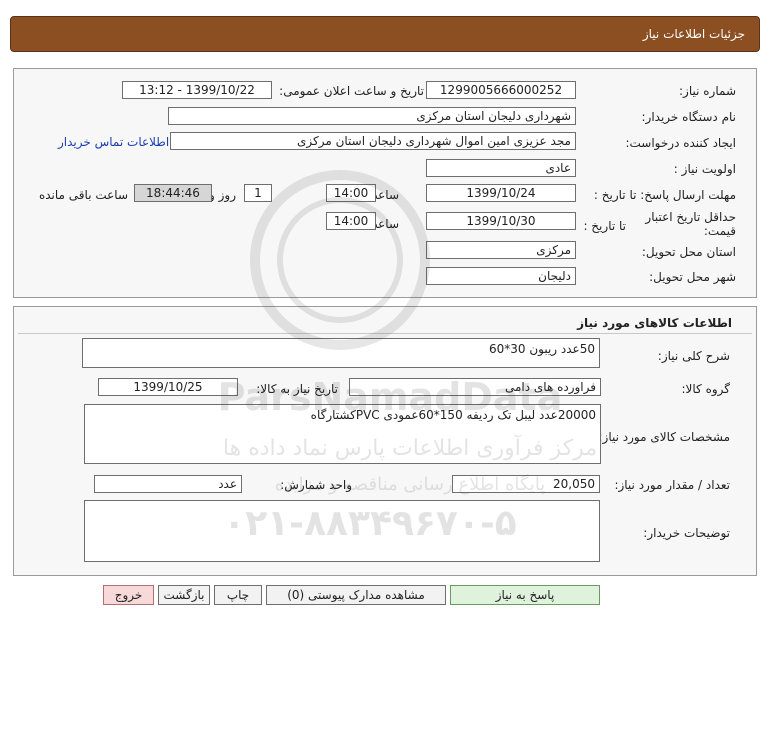  Describe the element at coordinates (664, 195) in the screenshot. I see `reply-deadline-label: مهلت ارسال پاسخ: تا تاریخ :` at that location.